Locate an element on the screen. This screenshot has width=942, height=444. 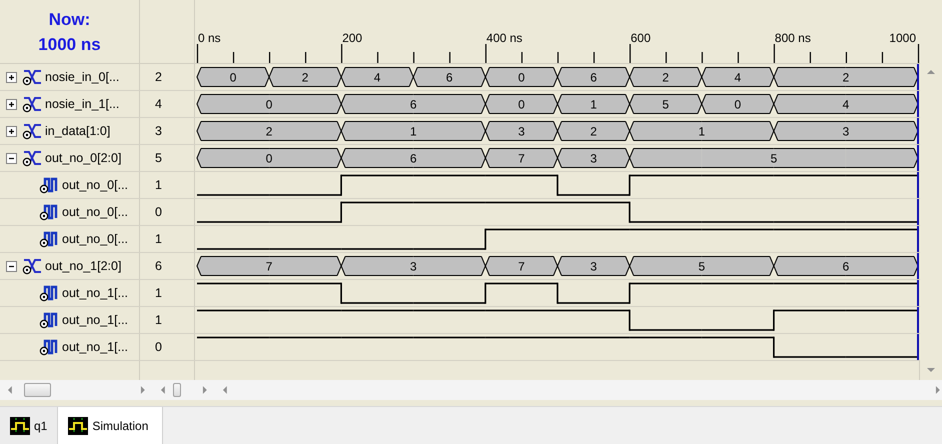
signal-name: in_data[1:0] is located at coordinates (77, 131).